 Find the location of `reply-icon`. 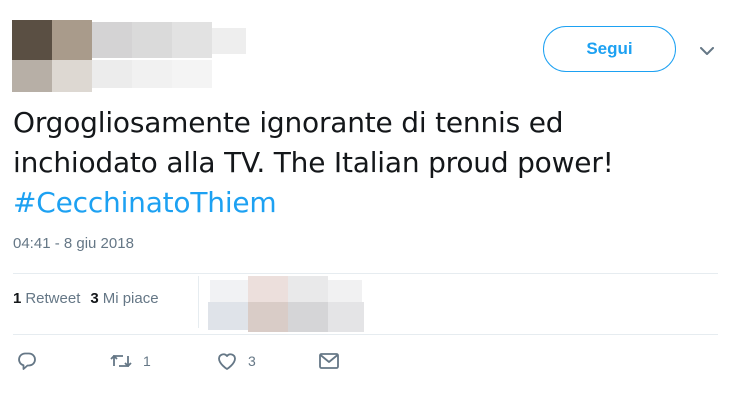

reply-icon is located at coordinates (27, 361).